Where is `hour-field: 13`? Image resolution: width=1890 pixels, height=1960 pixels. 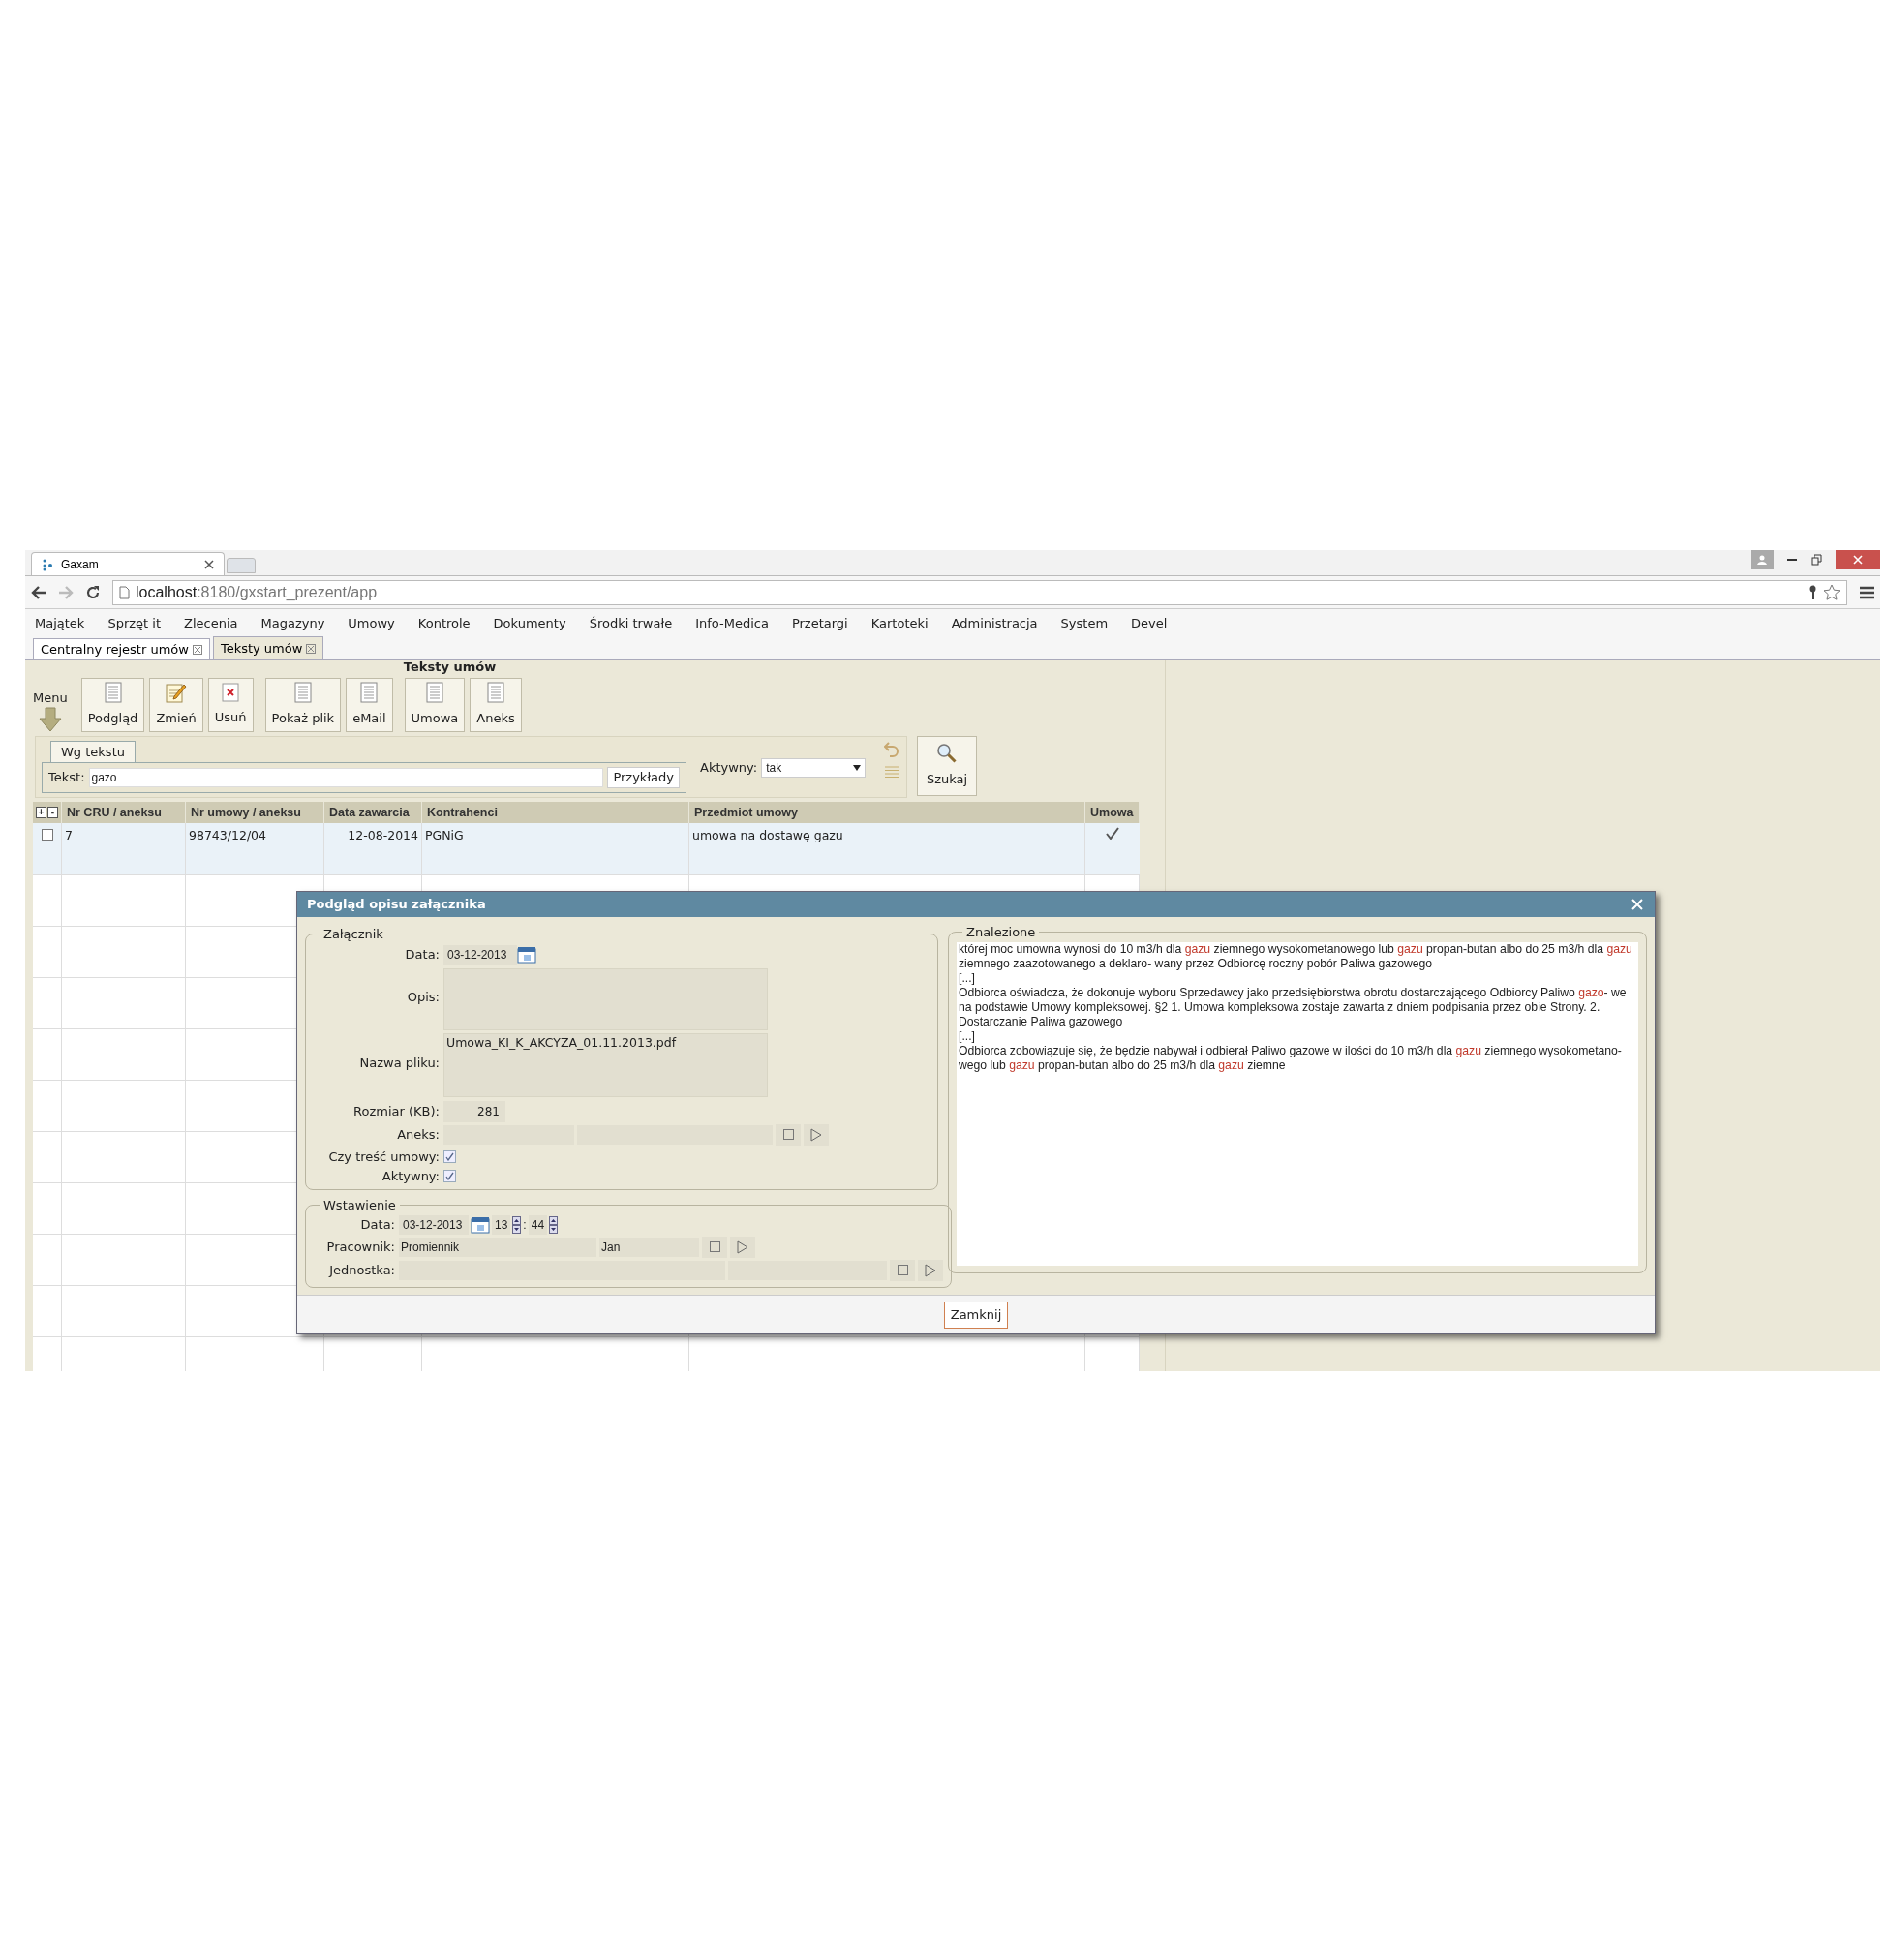 hour-field: 13 is located at coordinates (501, 1224).